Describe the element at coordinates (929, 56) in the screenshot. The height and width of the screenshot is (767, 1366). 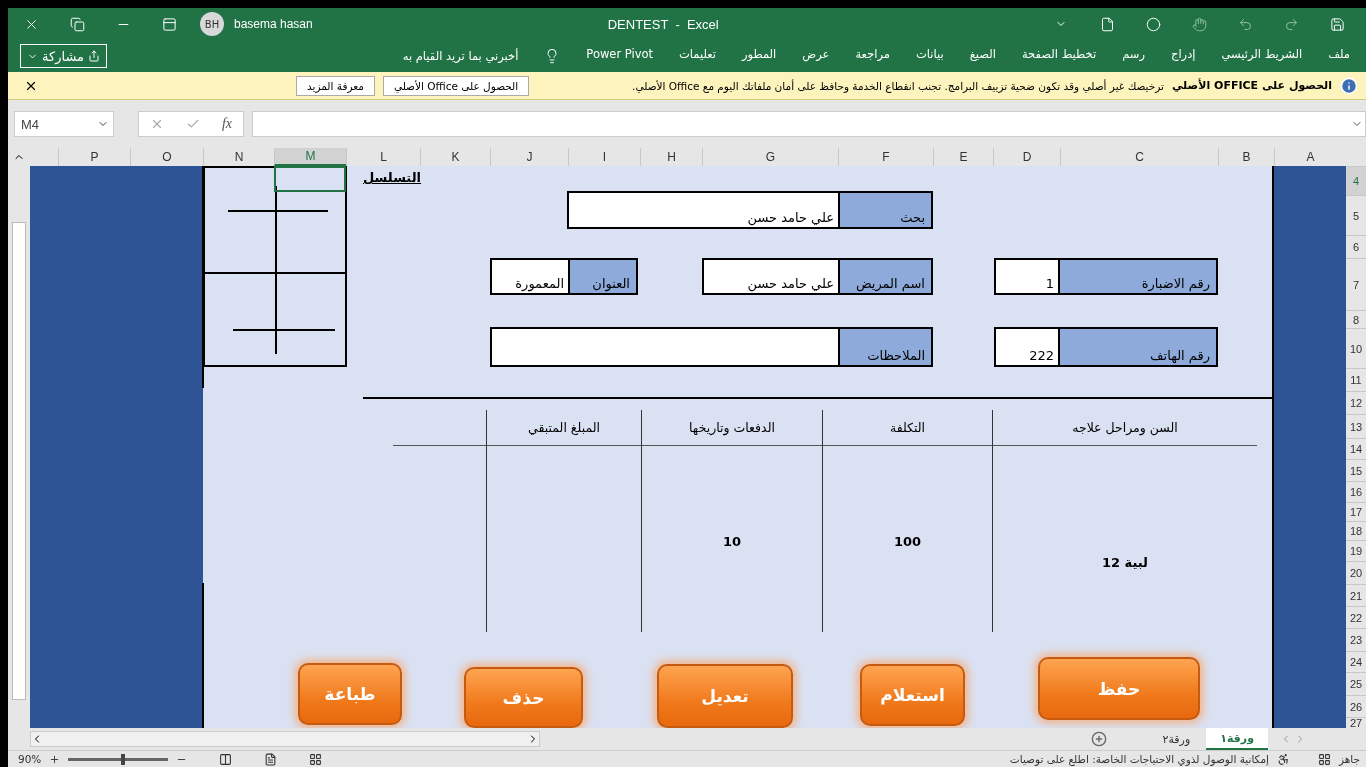
I see `ribbon-tab: بيانات` at that location.